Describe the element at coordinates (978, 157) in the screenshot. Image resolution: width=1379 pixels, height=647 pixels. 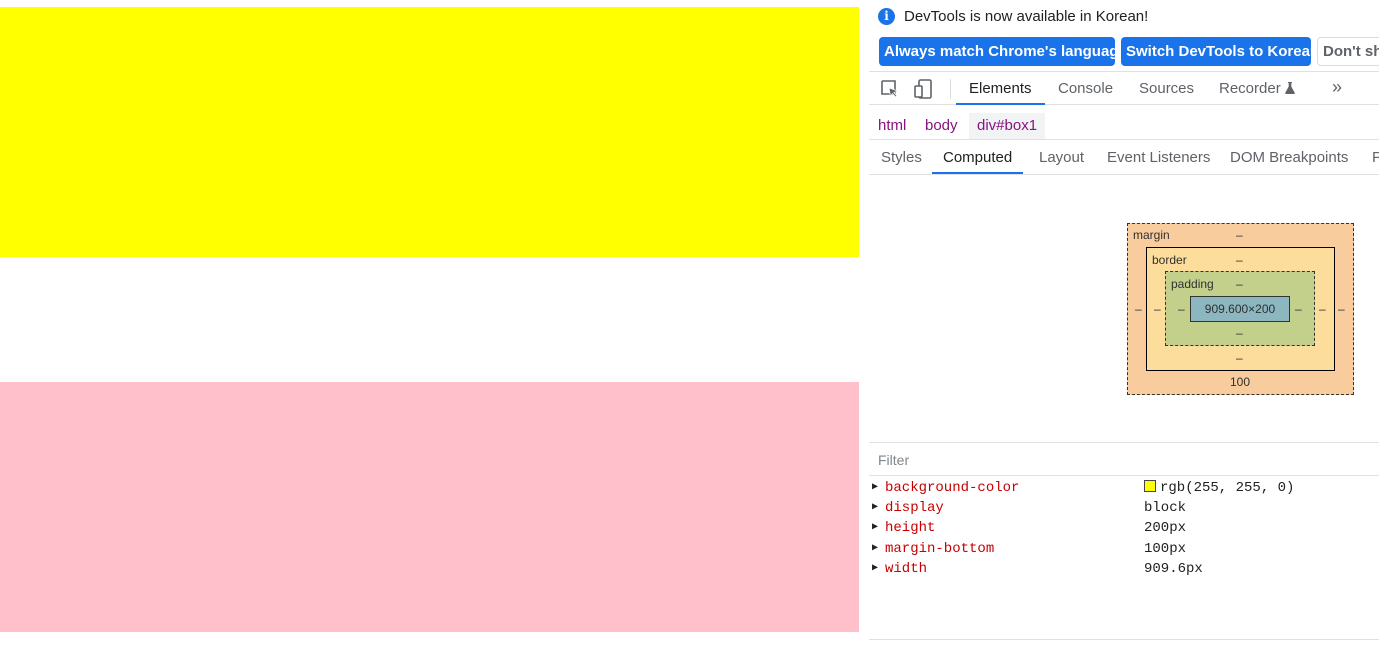
I see `tab-computed: Computed` at that location.